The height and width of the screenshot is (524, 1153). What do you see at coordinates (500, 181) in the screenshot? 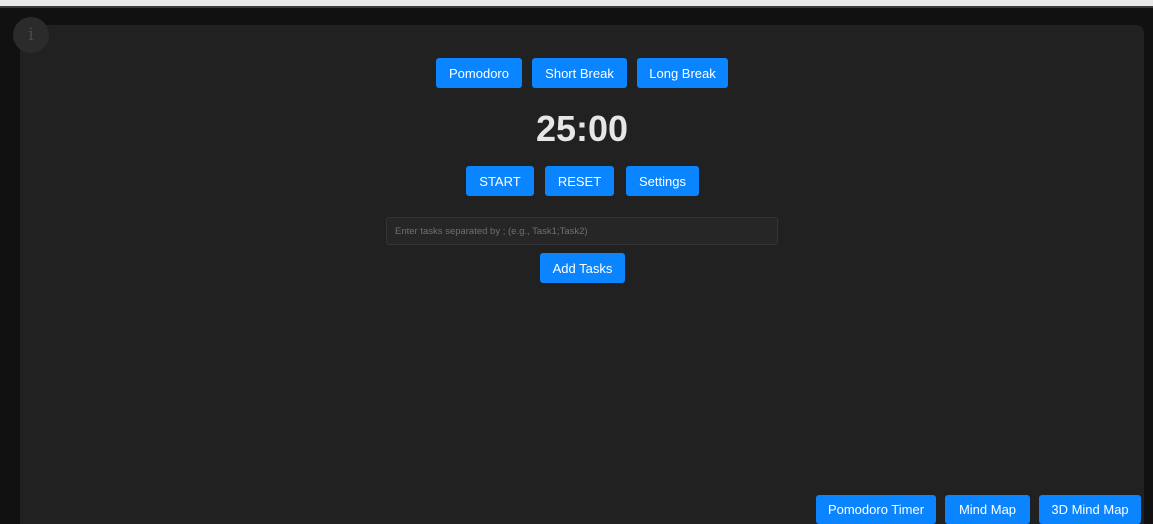
I see `start-button: START` at bounding box center [500, 181].